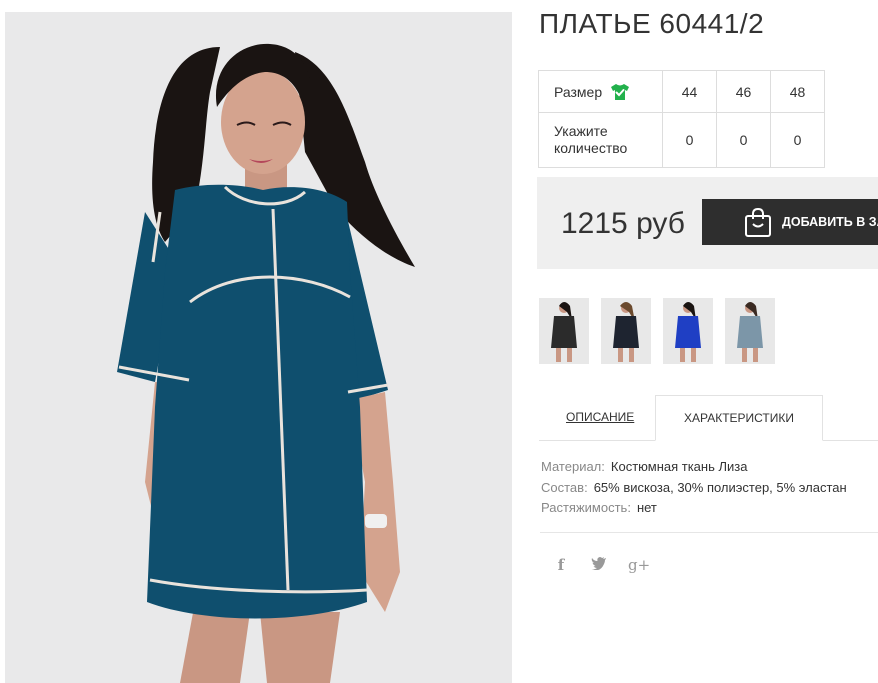 The image size is (878, 683). Describe the element at coordinates (620, 92) in the screenshot. I see `tshirt-check-icon` at that location.